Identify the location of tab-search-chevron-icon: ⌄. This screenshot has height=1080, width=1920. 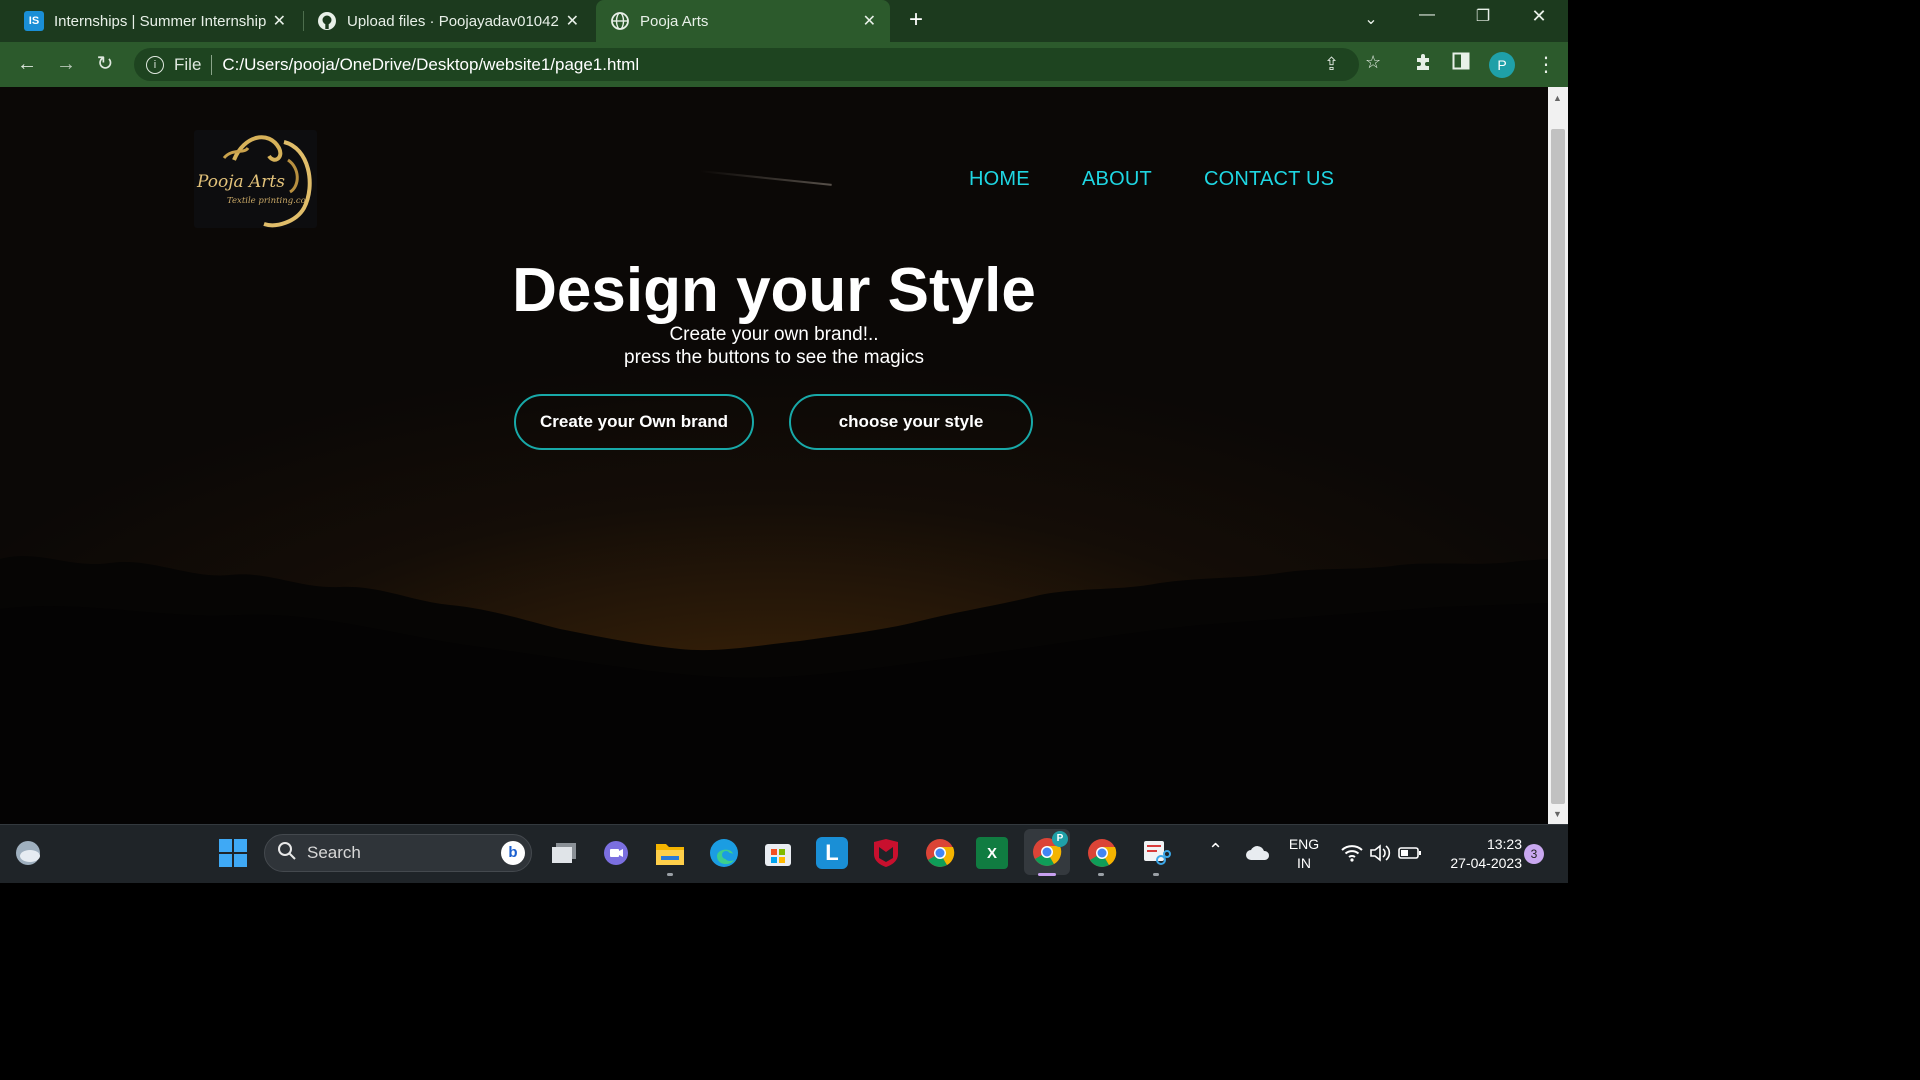
(1371, 19).